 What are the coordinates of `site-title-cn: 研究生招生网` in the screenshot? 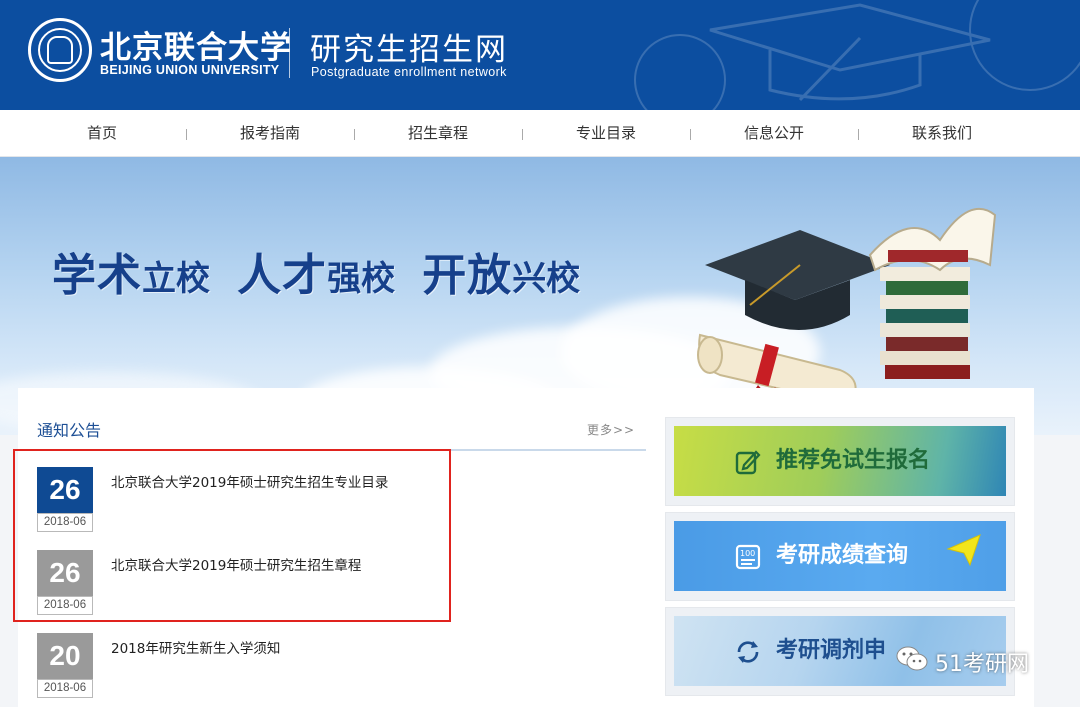 It's located at (409, 50).